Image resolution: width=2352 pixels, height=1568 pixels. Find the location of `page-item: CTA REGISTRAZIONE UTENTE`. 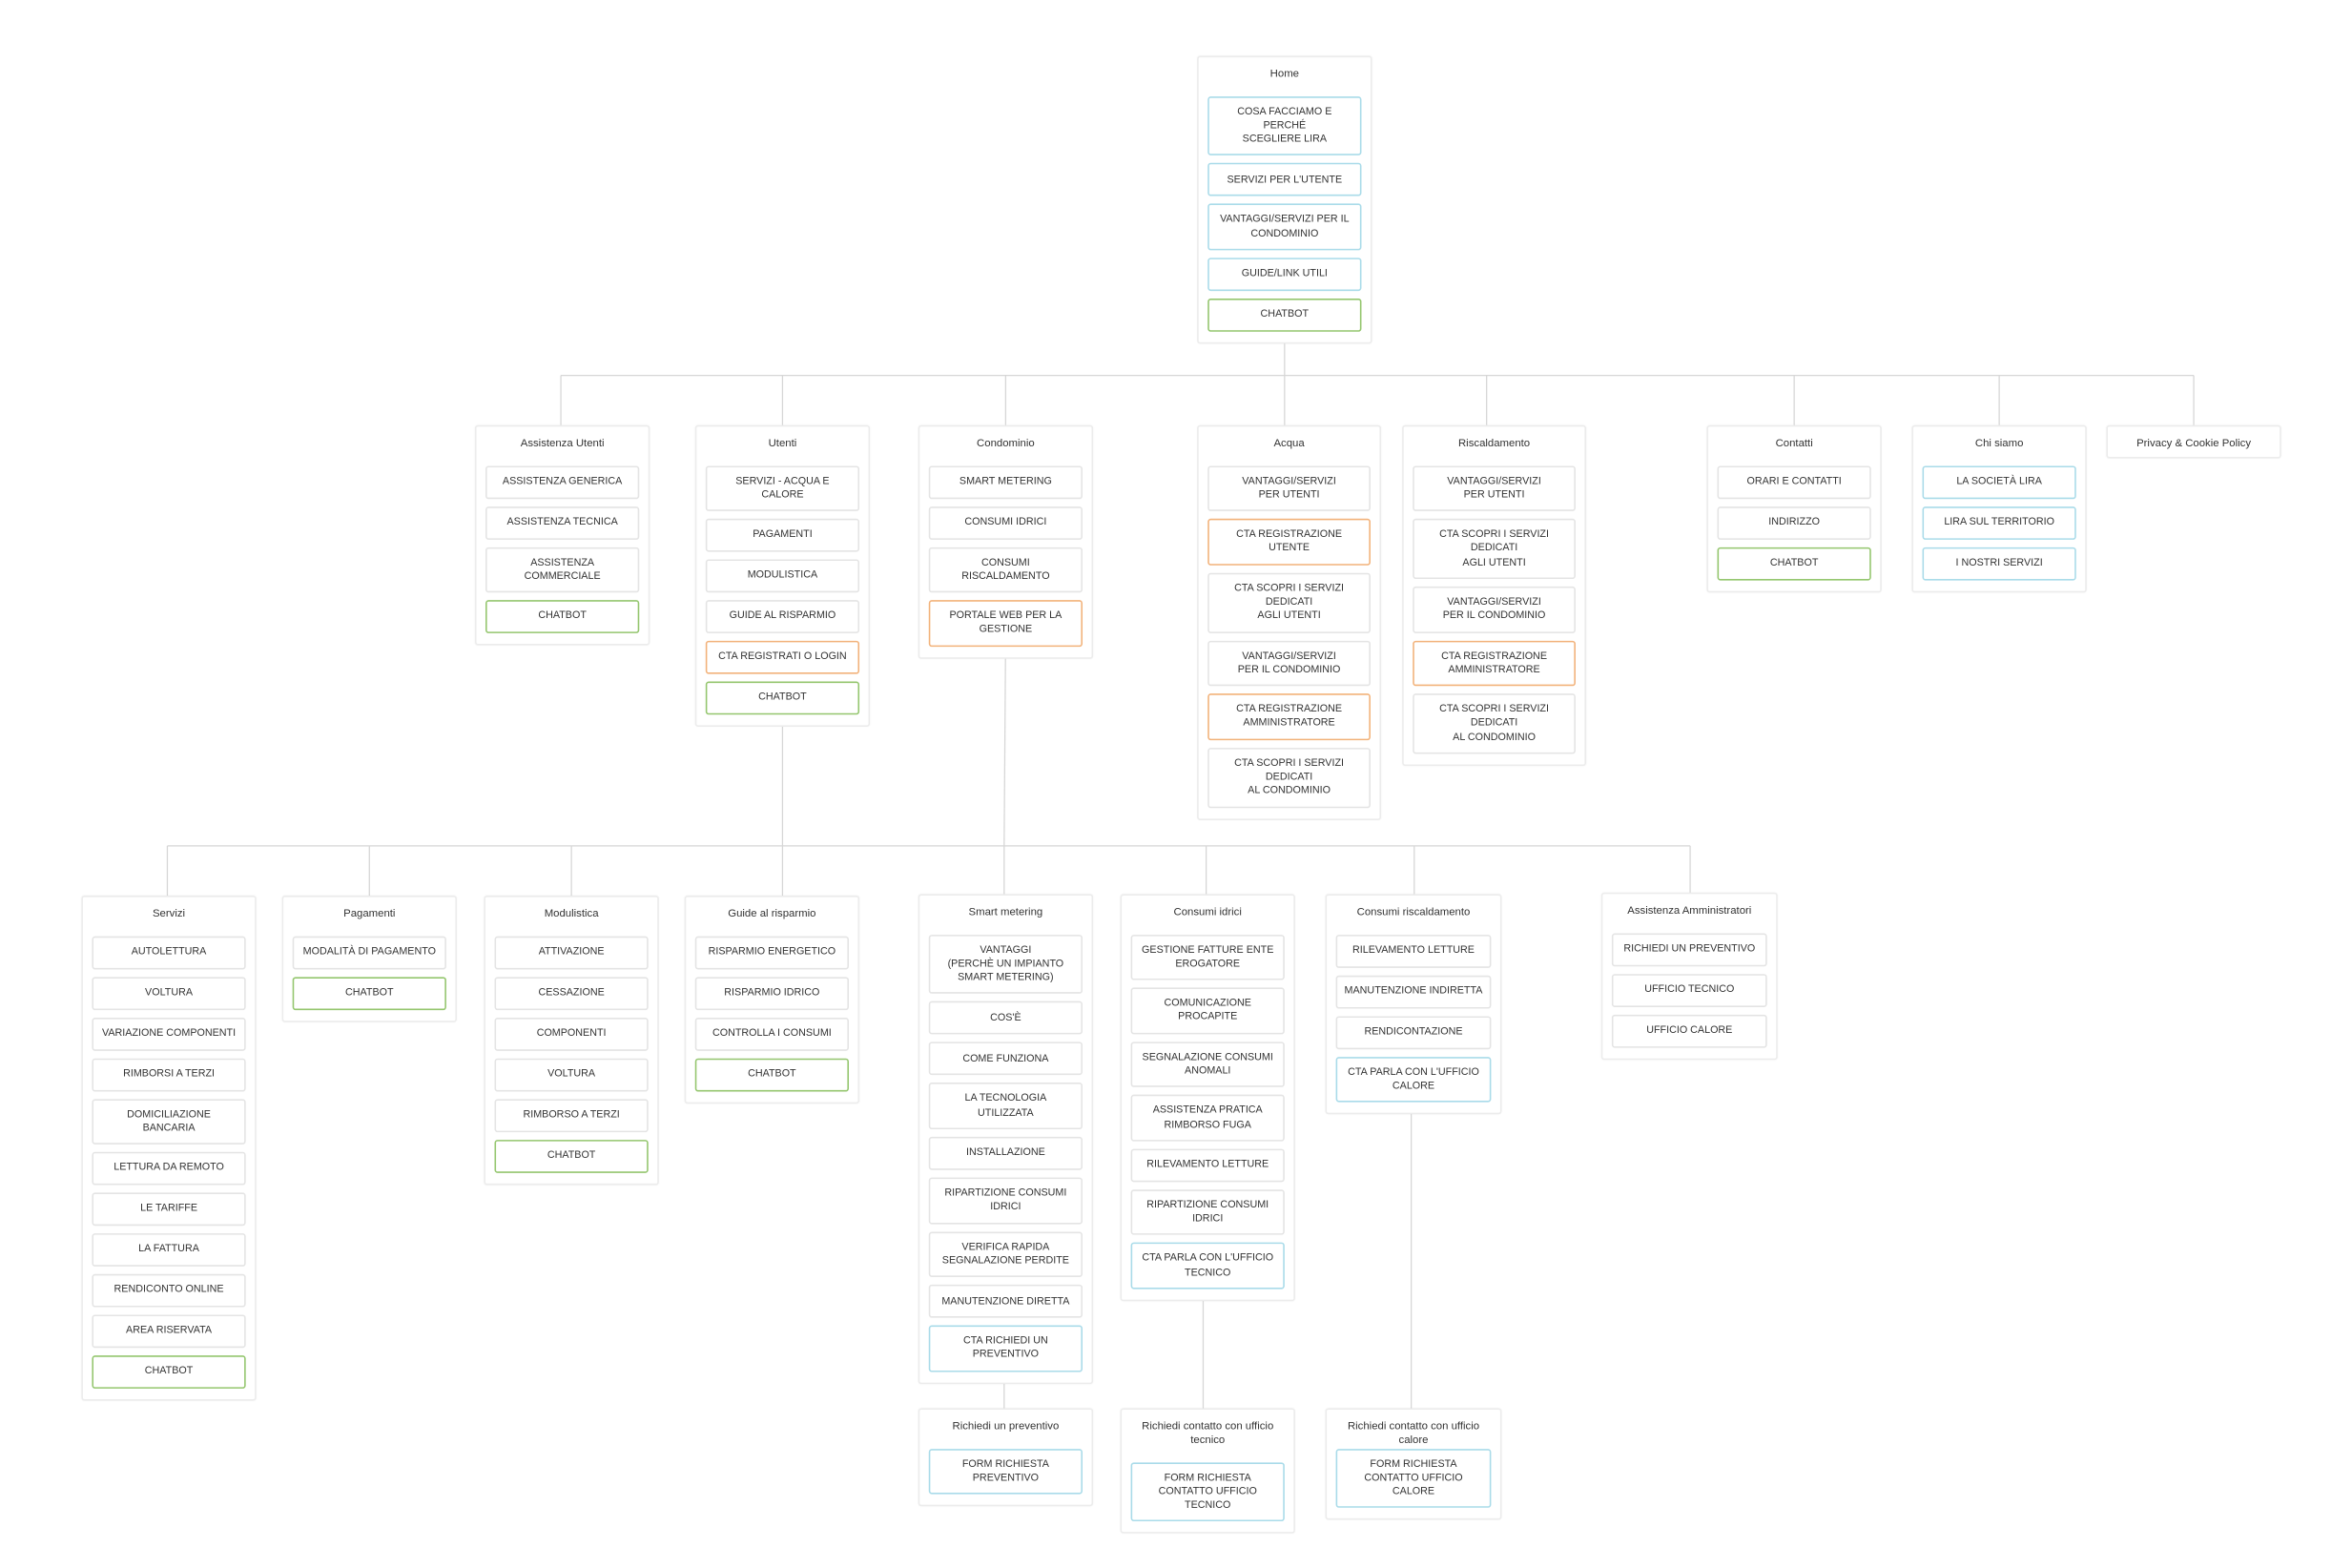

page-item: CTA REGISTRAZIONE UTENTE is located at coordinates (1289, 542).